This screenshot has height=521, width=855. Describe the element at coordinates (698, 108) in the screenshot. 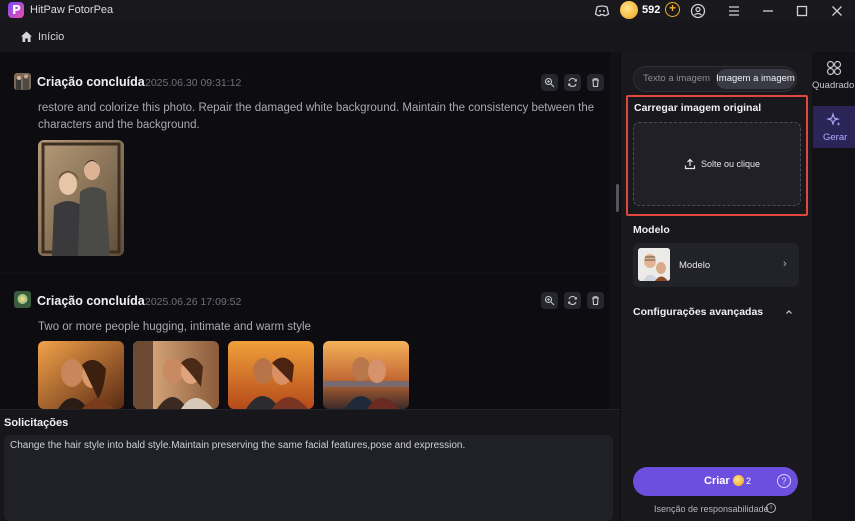

I see `upload-title: Carregar imagem original` at that location.